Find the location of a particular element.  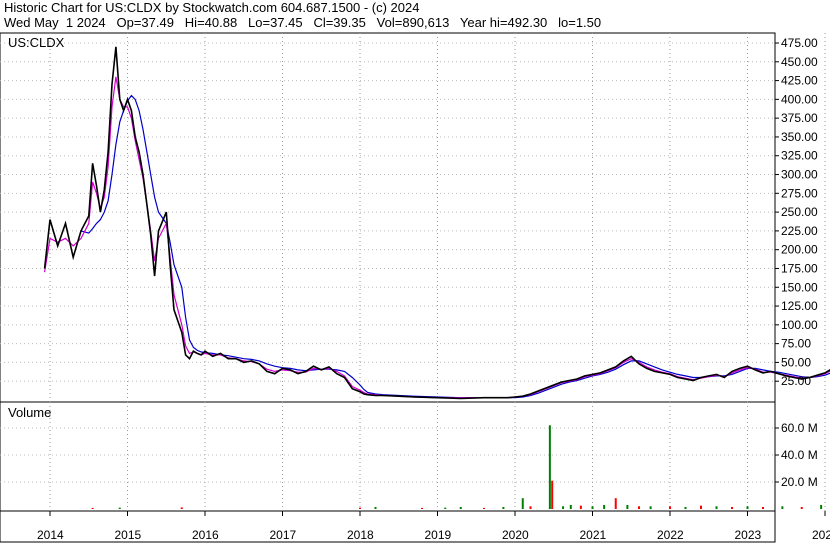

year-label: 2017 is located at coordinates (283, 535).